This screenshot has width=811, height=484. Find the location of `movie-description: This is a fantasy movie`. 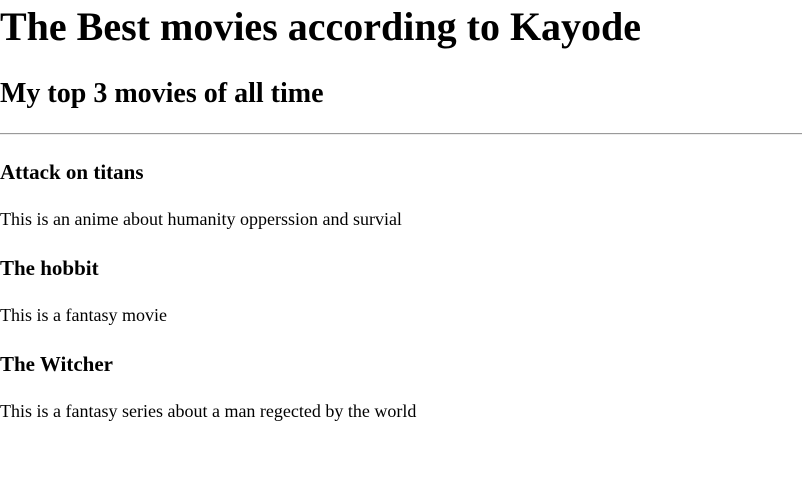

movie-description: This is a fantasy movie is located at coordinates (83, 315).